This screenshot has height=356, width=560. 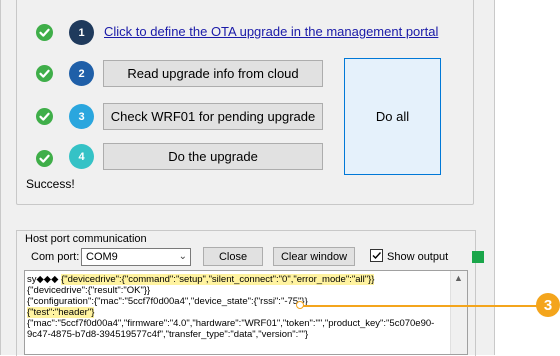 What do you see at coordinates (458, 312) in the screenshot?
I see `console-scrollbar: ▲` at bounding box center [458, 312].